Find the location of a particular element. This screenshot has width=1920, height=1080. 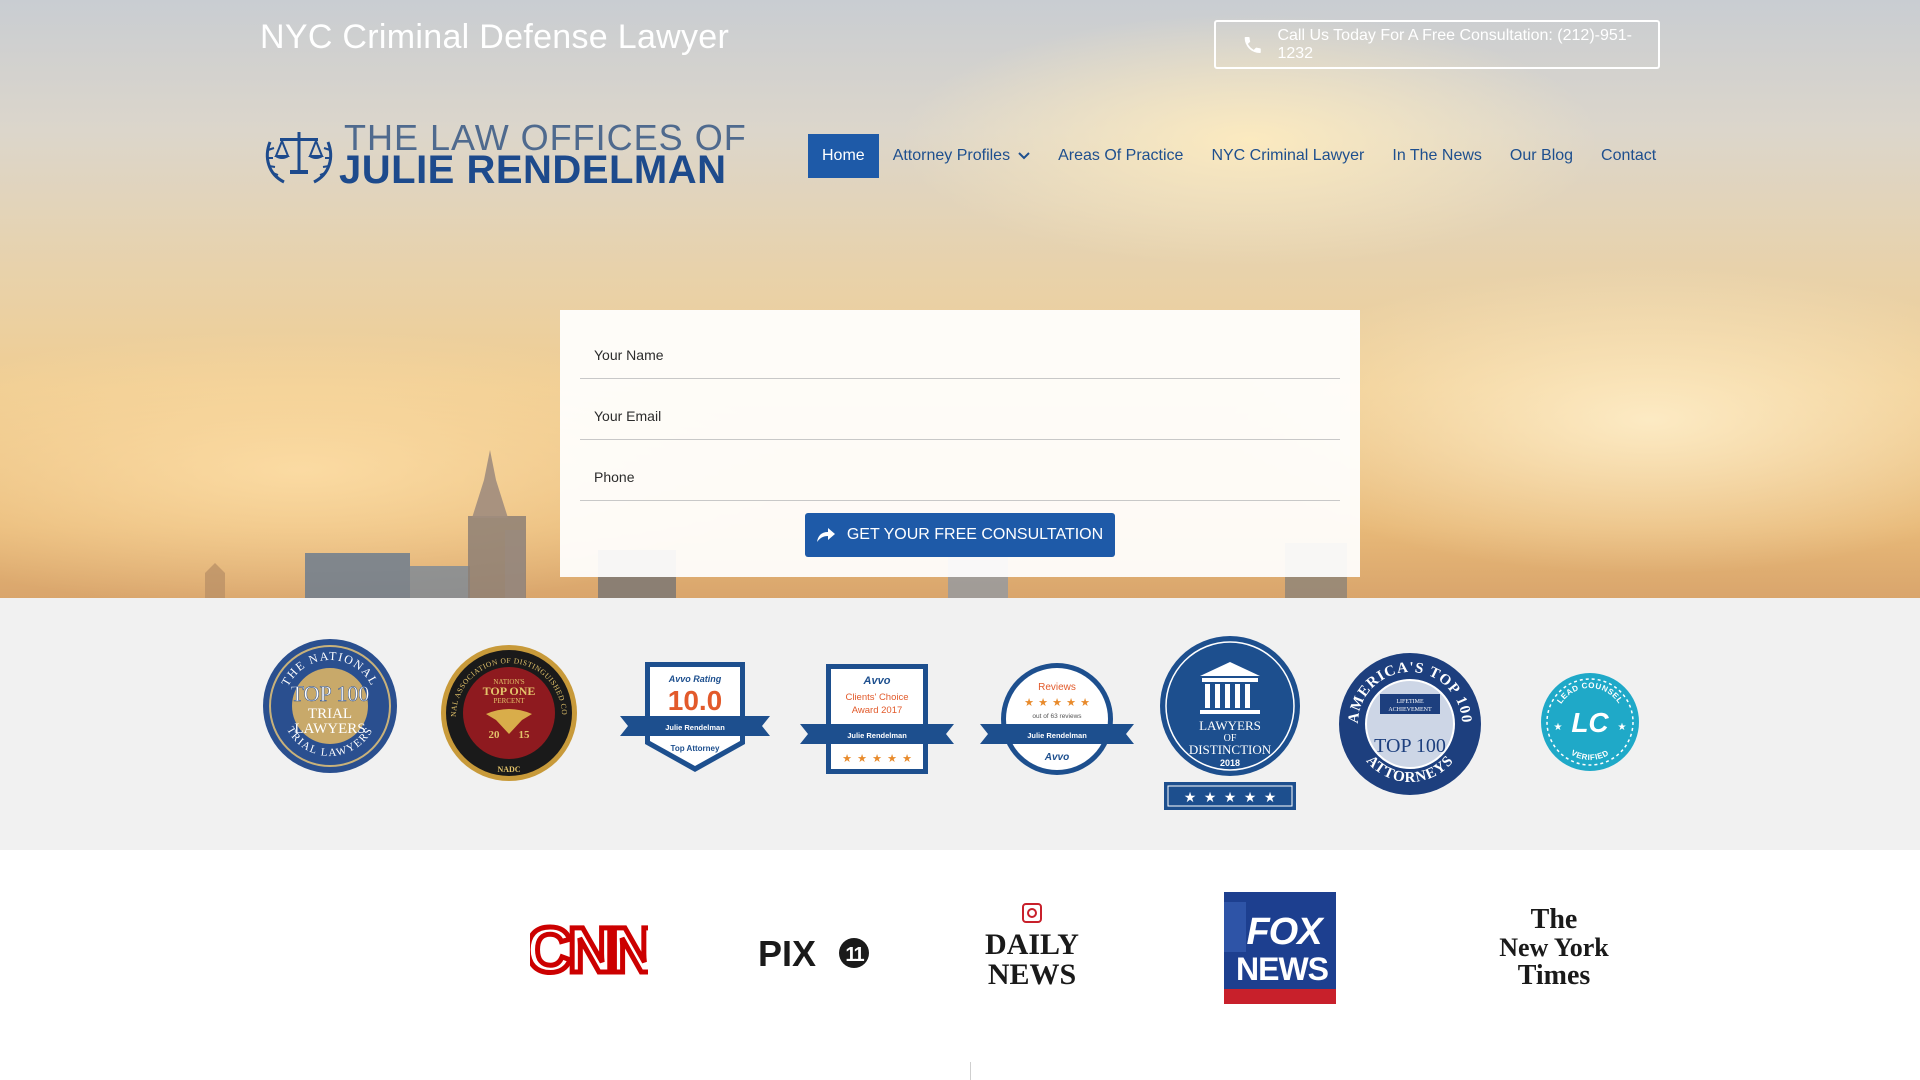

badge-lod-line1: LAWYERS is located at coordinates (1230, 725).